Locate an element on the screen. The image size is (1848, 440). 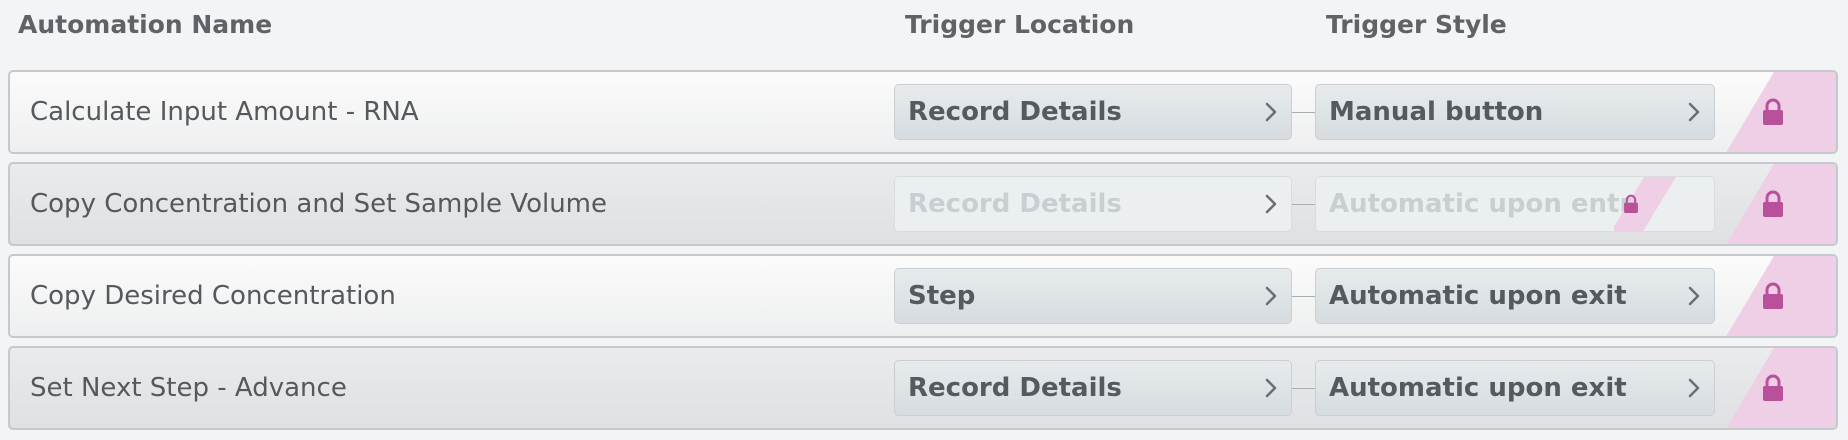
trigger-style-select: Manual button is located at coordinates (1515, 112).